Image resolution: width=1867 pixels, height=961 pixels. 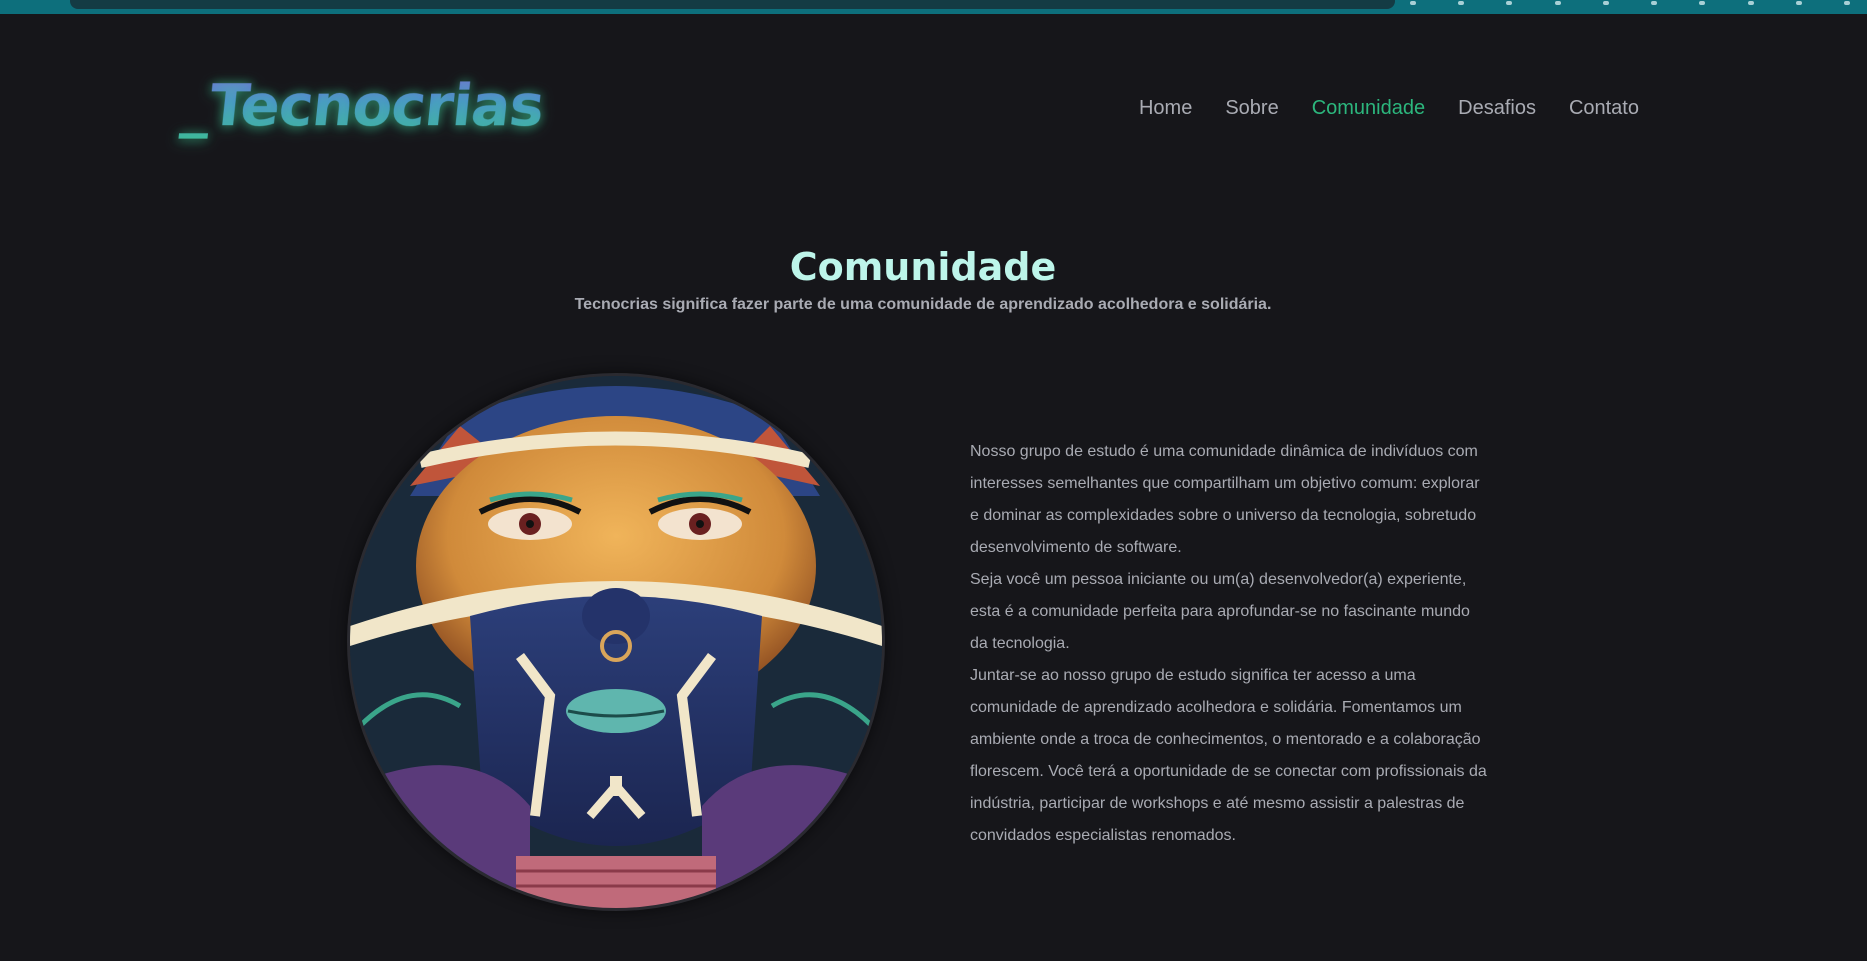 I want to click on section-title: Comunidade, so click(x=923, y=267).